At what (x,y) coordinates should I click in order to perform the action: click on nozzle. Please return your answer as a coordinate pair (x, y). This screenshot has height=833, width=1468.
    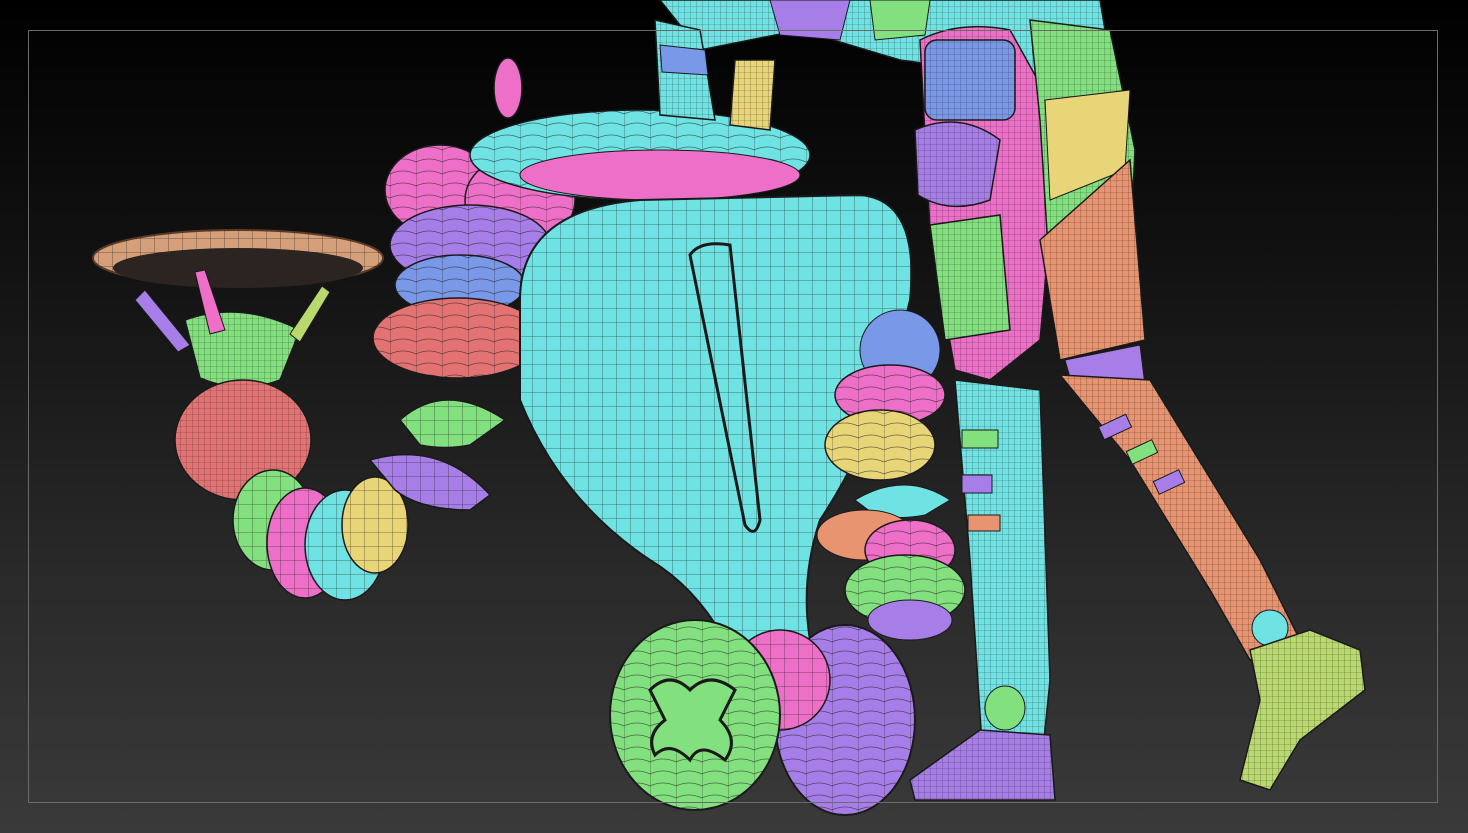
    Looking at the image, I should click on (508, 88).